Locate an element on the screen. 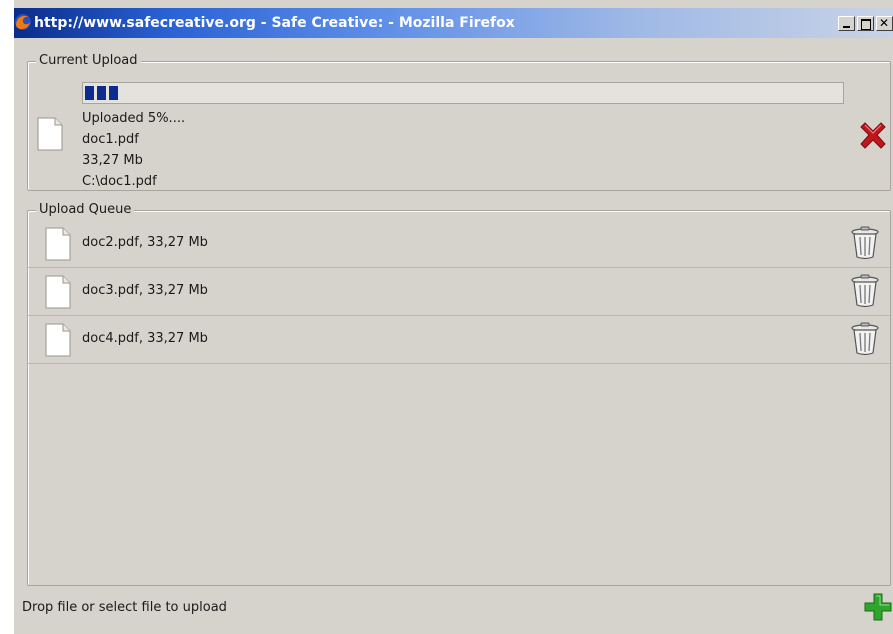  upload-queue-legend: Upload Queue is located at coordinates (85, 209).